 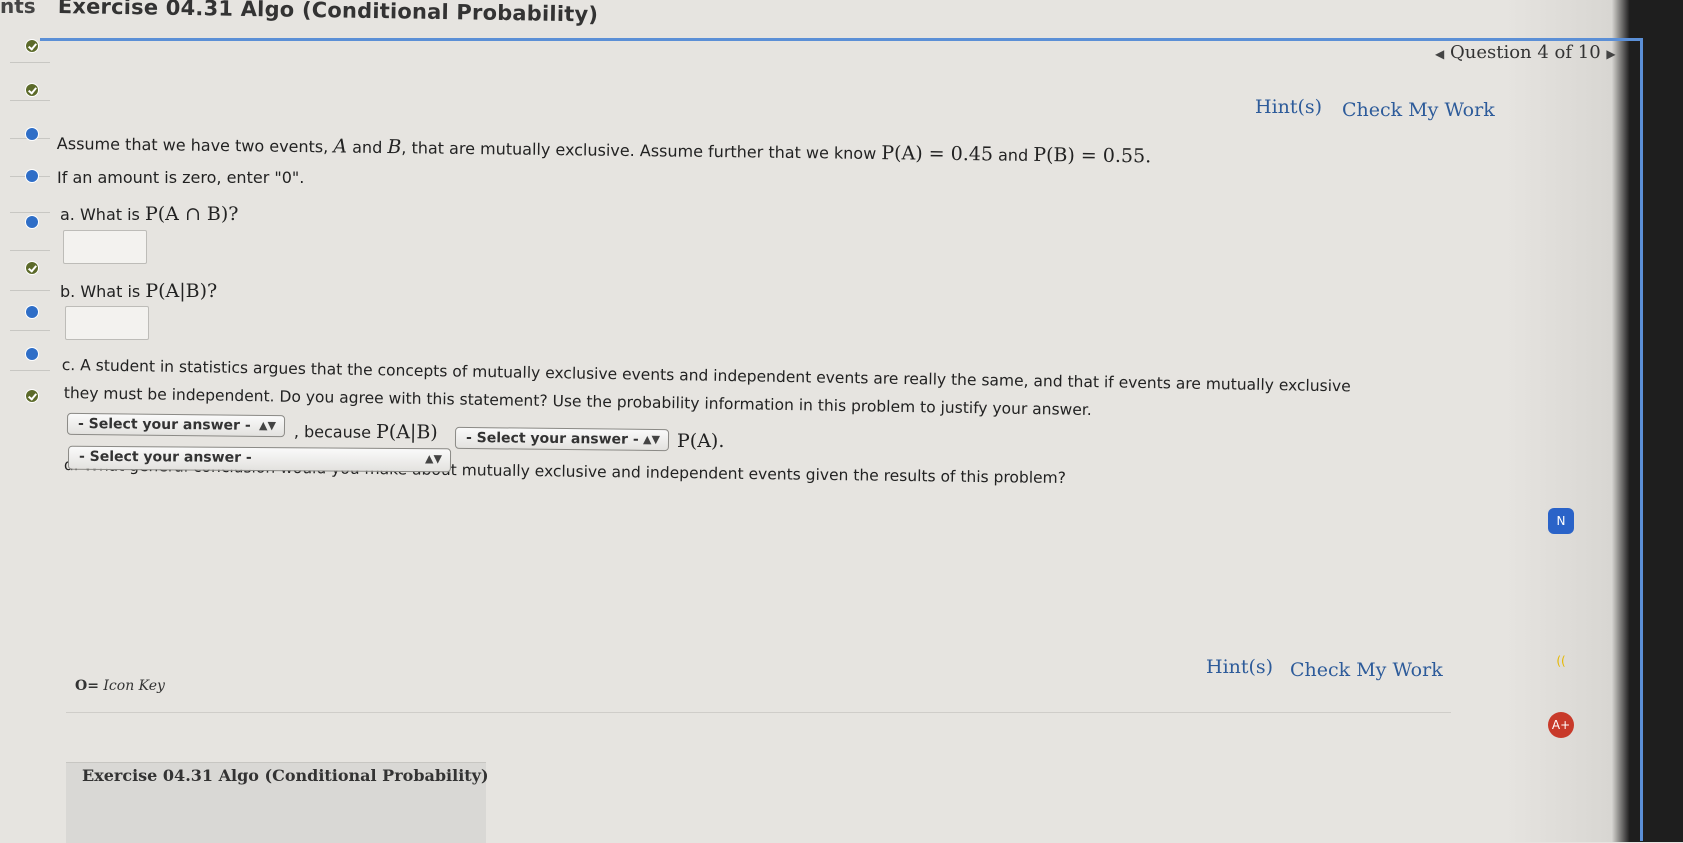 I want to click on check-my-work-link-bottom: Check My Work, so click(x=1366, y=670).